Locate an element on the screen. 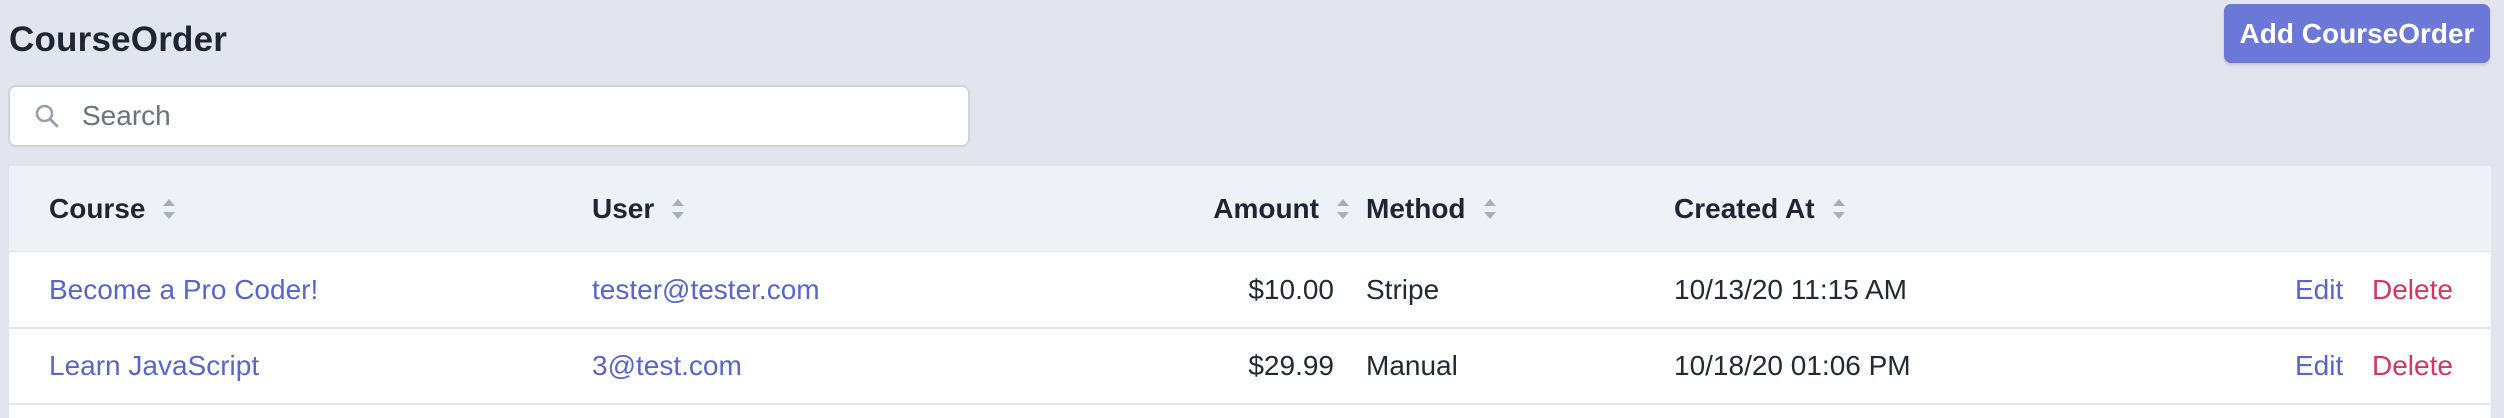 This screenshot has width=2504, height=418. column-header-label: Course is located at coordinates (97, 208).